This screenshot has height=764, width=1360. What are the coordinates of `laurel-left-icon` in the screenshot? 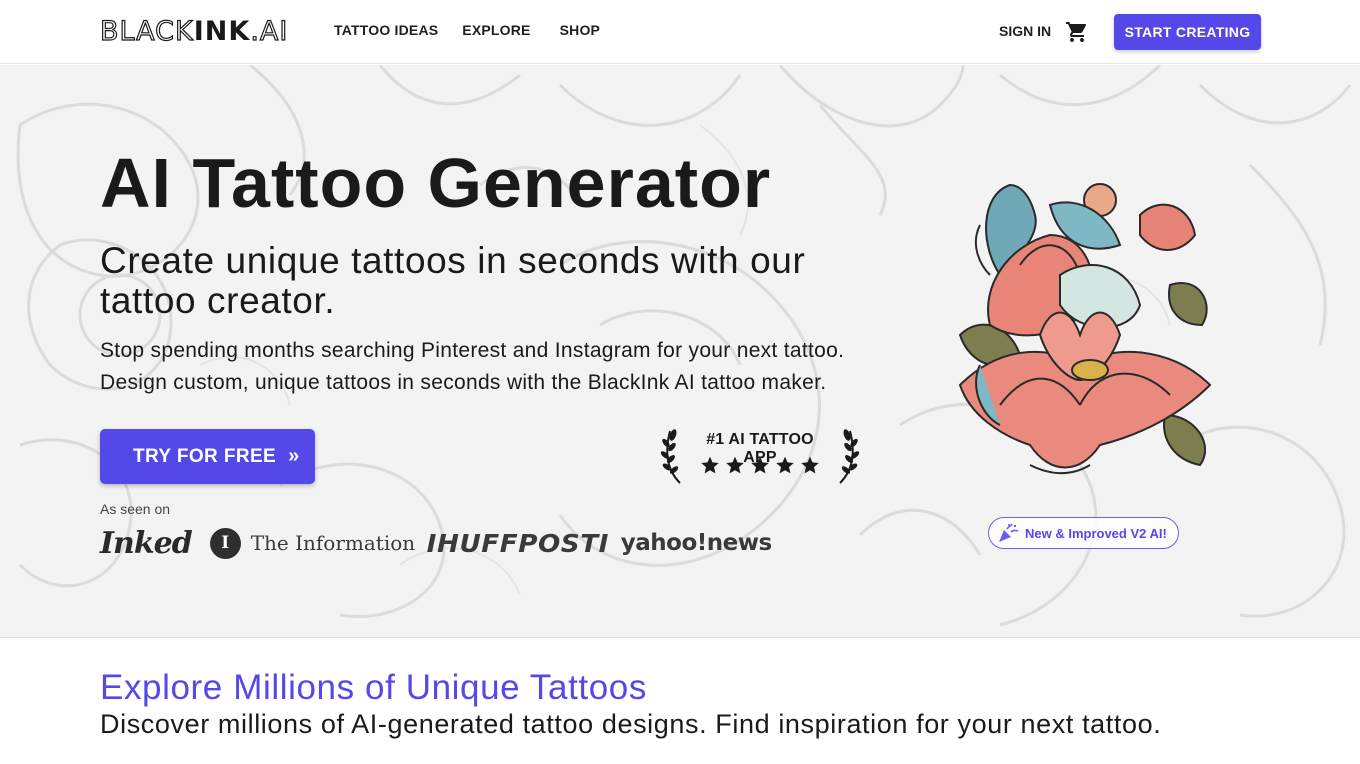 It's located at (670, 456).